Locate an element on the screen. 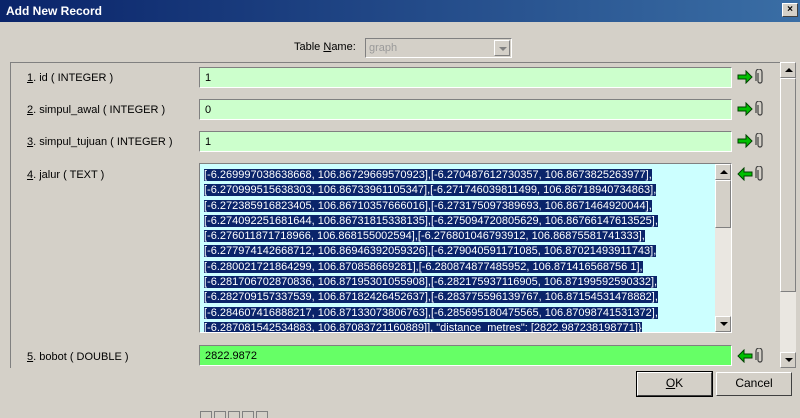 The width and height of the screenshot is (800, 418). simpul-tujuan-input: 1 is located at coordinates (465, 141).